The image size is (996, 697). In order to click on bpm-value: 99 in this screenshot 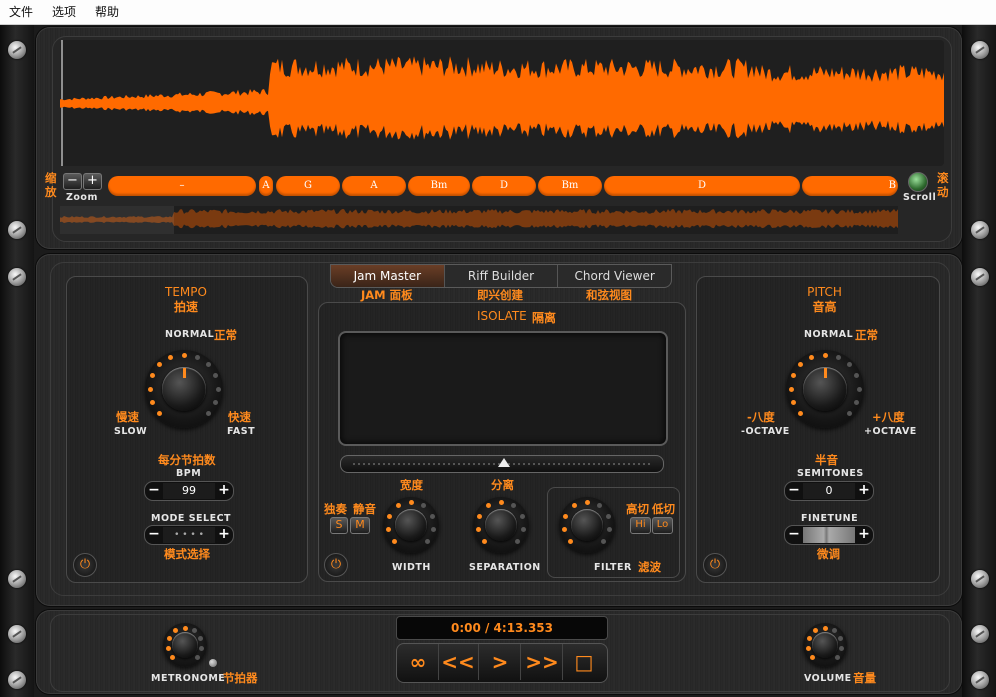, I will do `click(189, 491)`.